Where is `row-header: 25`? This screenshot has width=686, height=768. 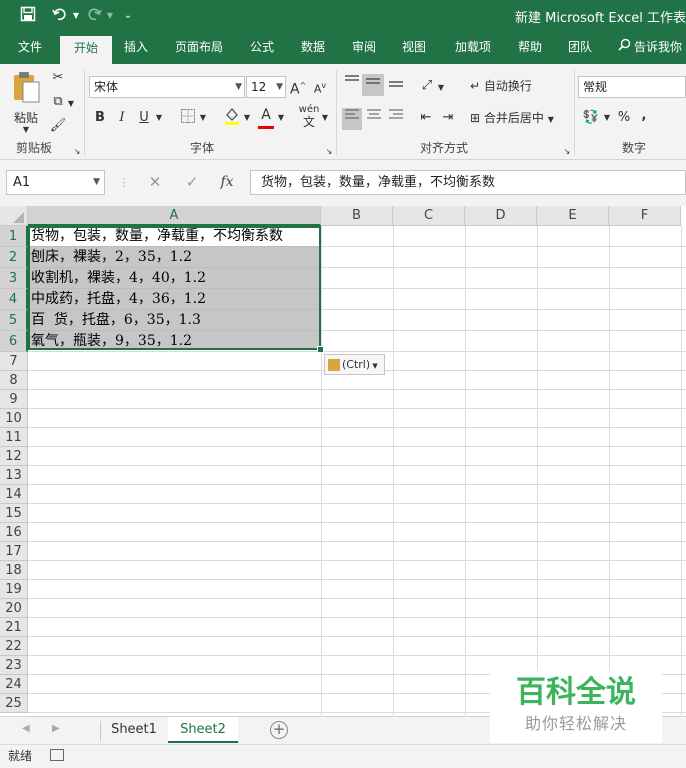 row-header: 25 is located at coordinates (14, 703).